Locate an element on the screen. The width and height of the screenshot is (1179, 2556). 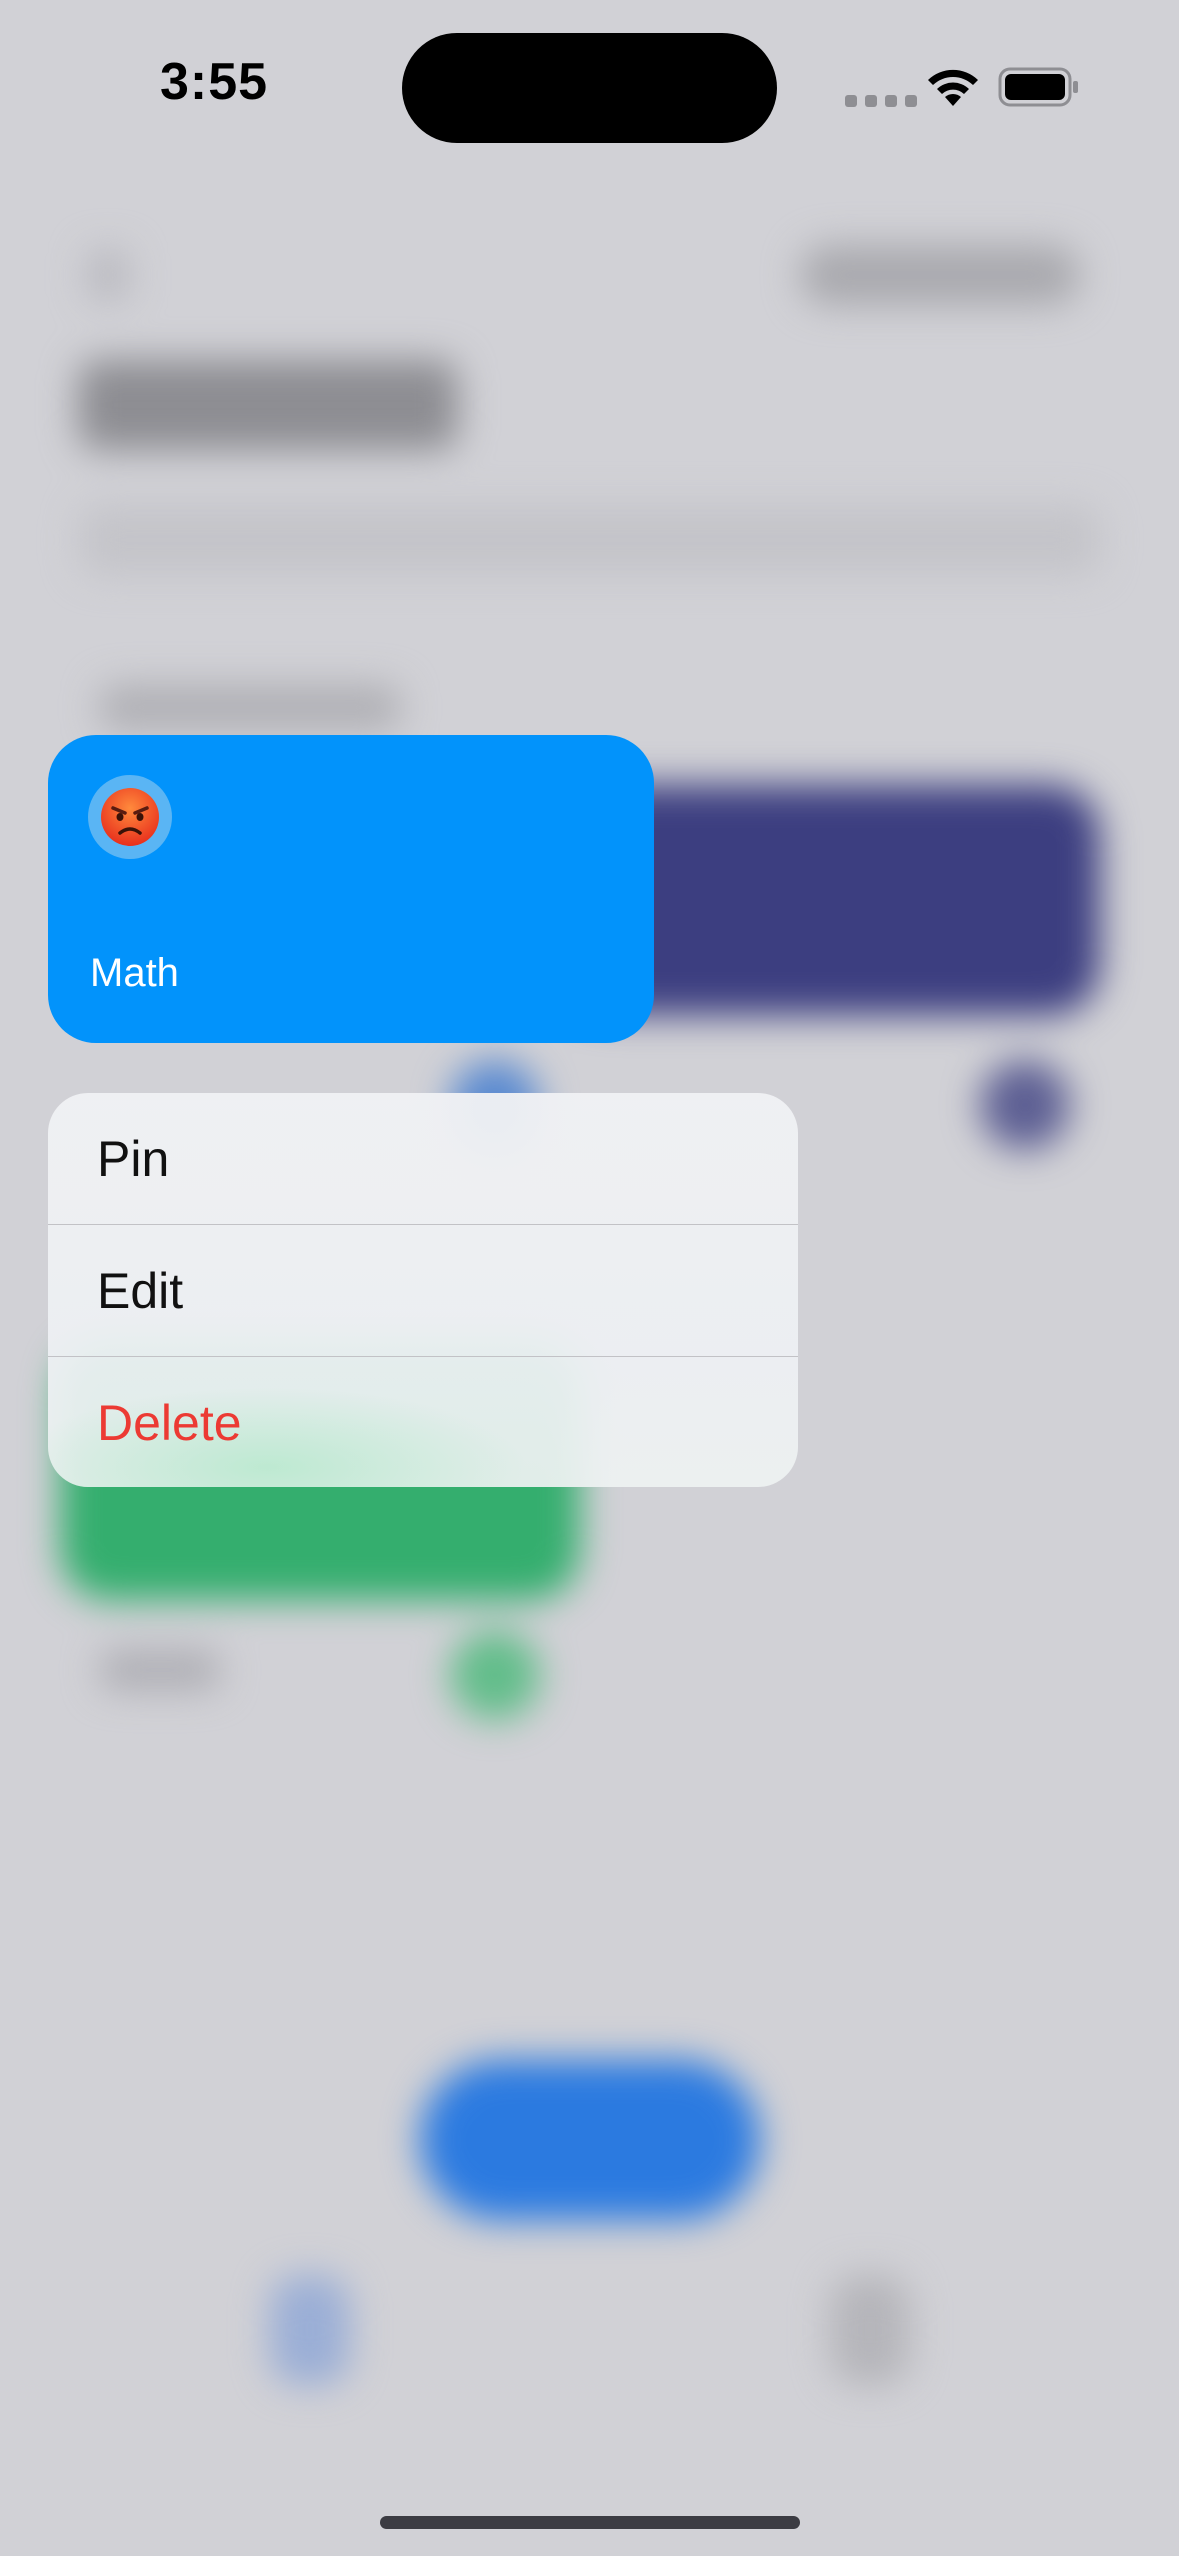
angry-face-icon is located at coordinates (130, 817).